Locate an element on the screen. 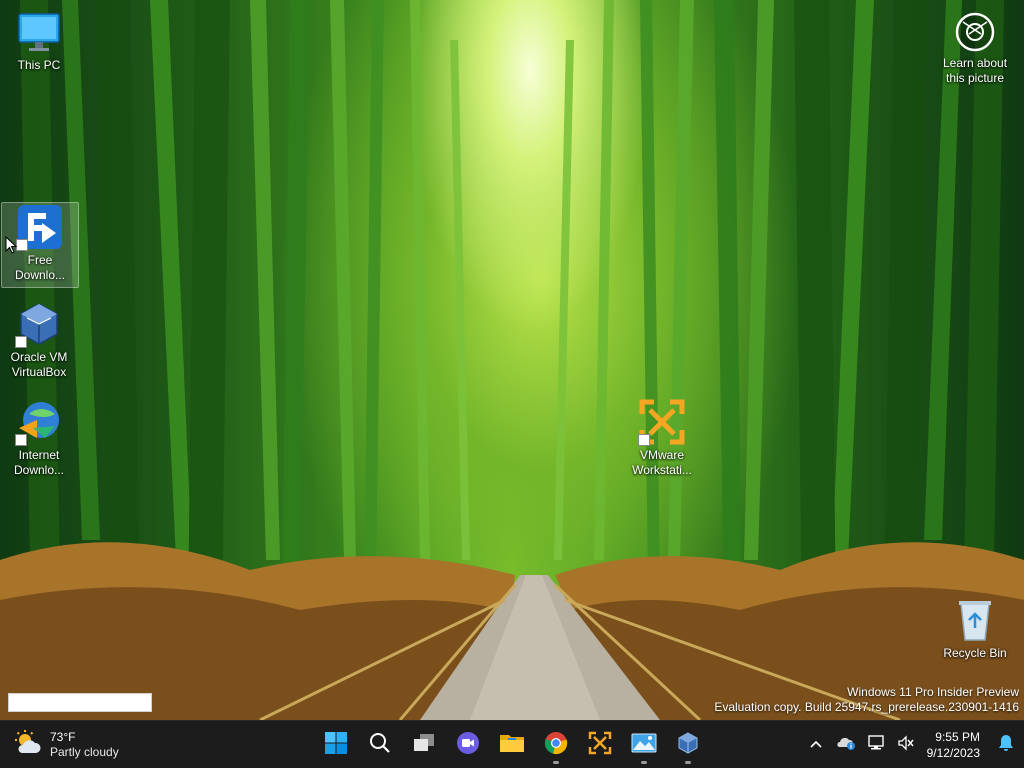 The width and height of the screenshot is (1024, 769). internet-download-manager-icon is located at coordinates (39, 422).